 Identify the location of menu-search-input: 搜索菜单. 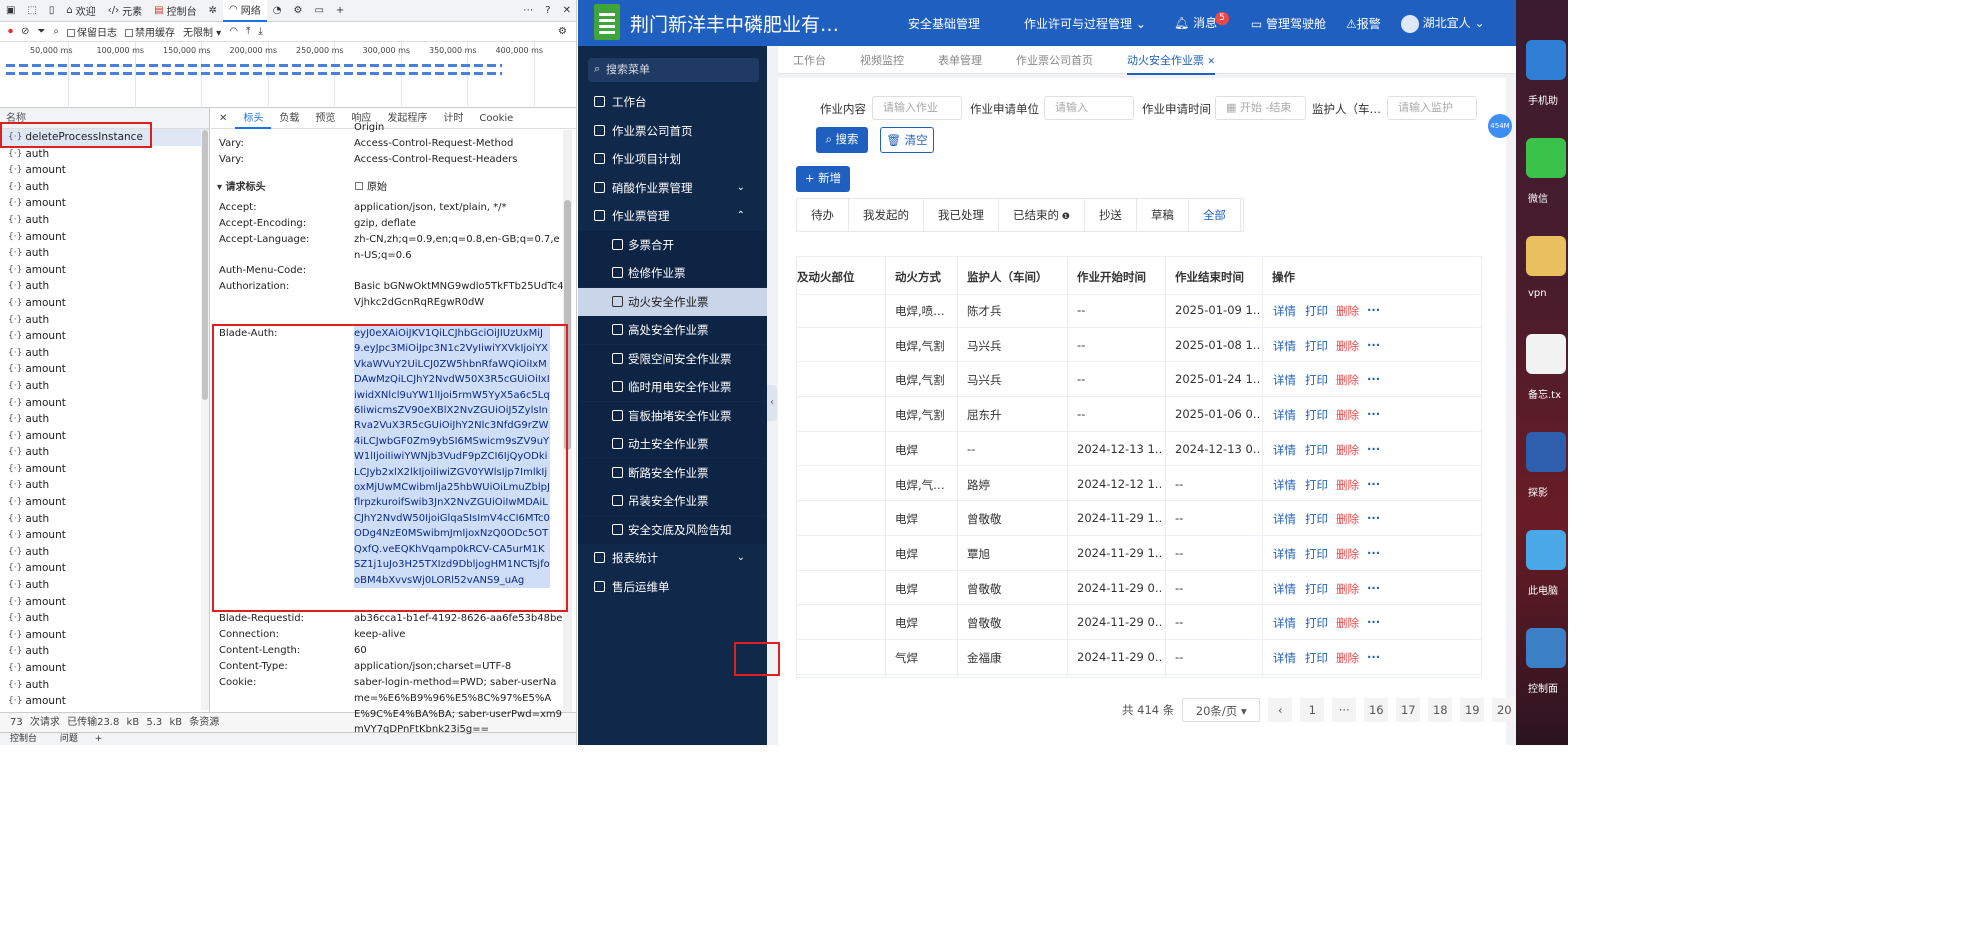
(673, 70).